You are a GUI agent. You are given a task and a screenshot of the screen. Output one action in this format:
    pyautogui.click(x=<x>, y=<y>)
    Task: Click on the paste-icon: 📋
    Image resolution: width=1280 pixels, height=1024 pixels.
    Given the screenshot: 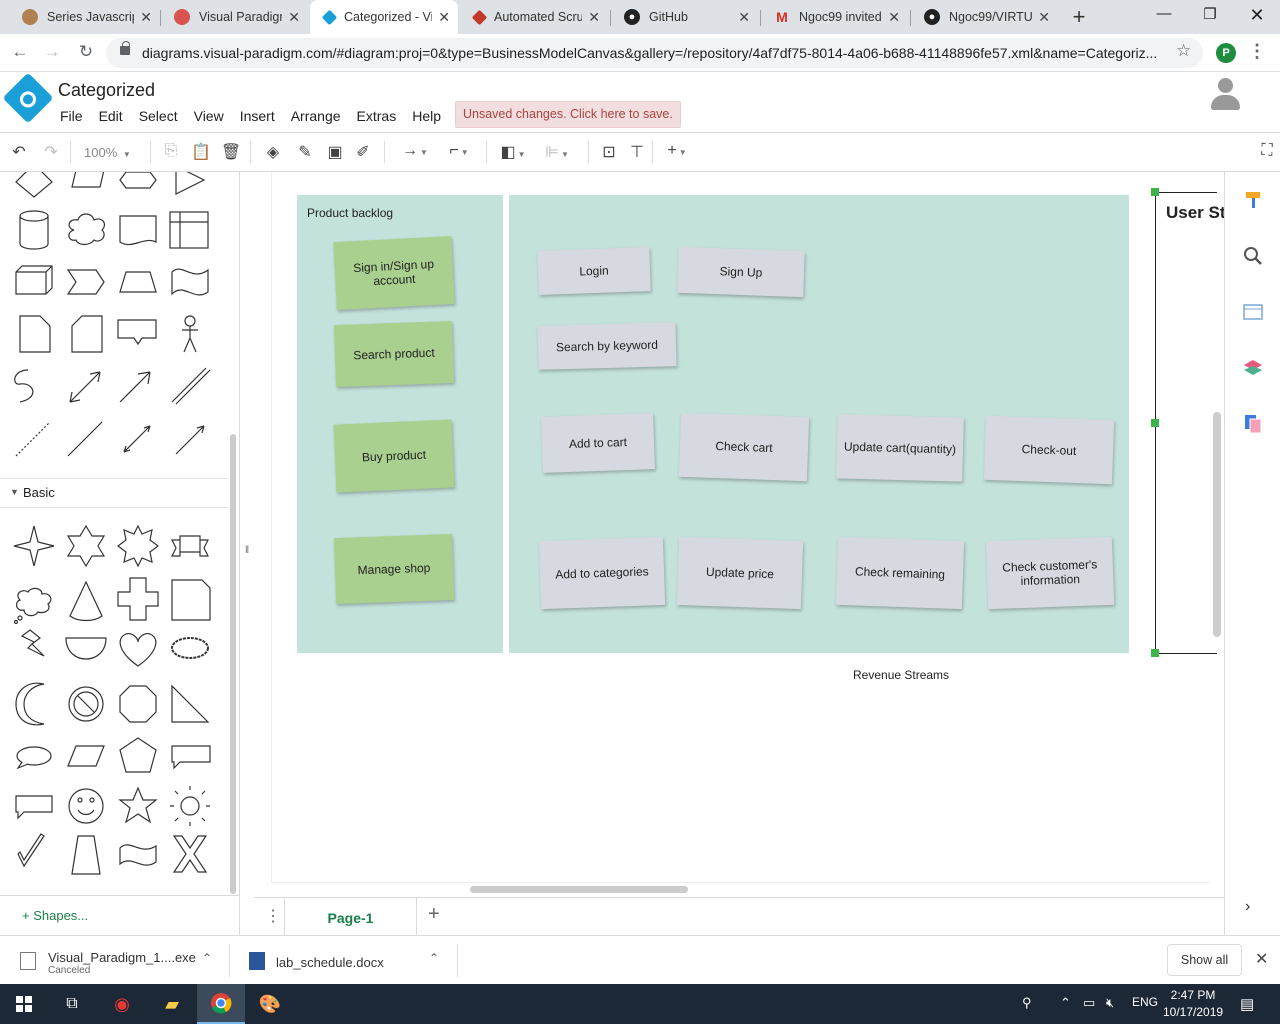 What is the action you would take?
    pyautogui.click(x=201, y=152)
    